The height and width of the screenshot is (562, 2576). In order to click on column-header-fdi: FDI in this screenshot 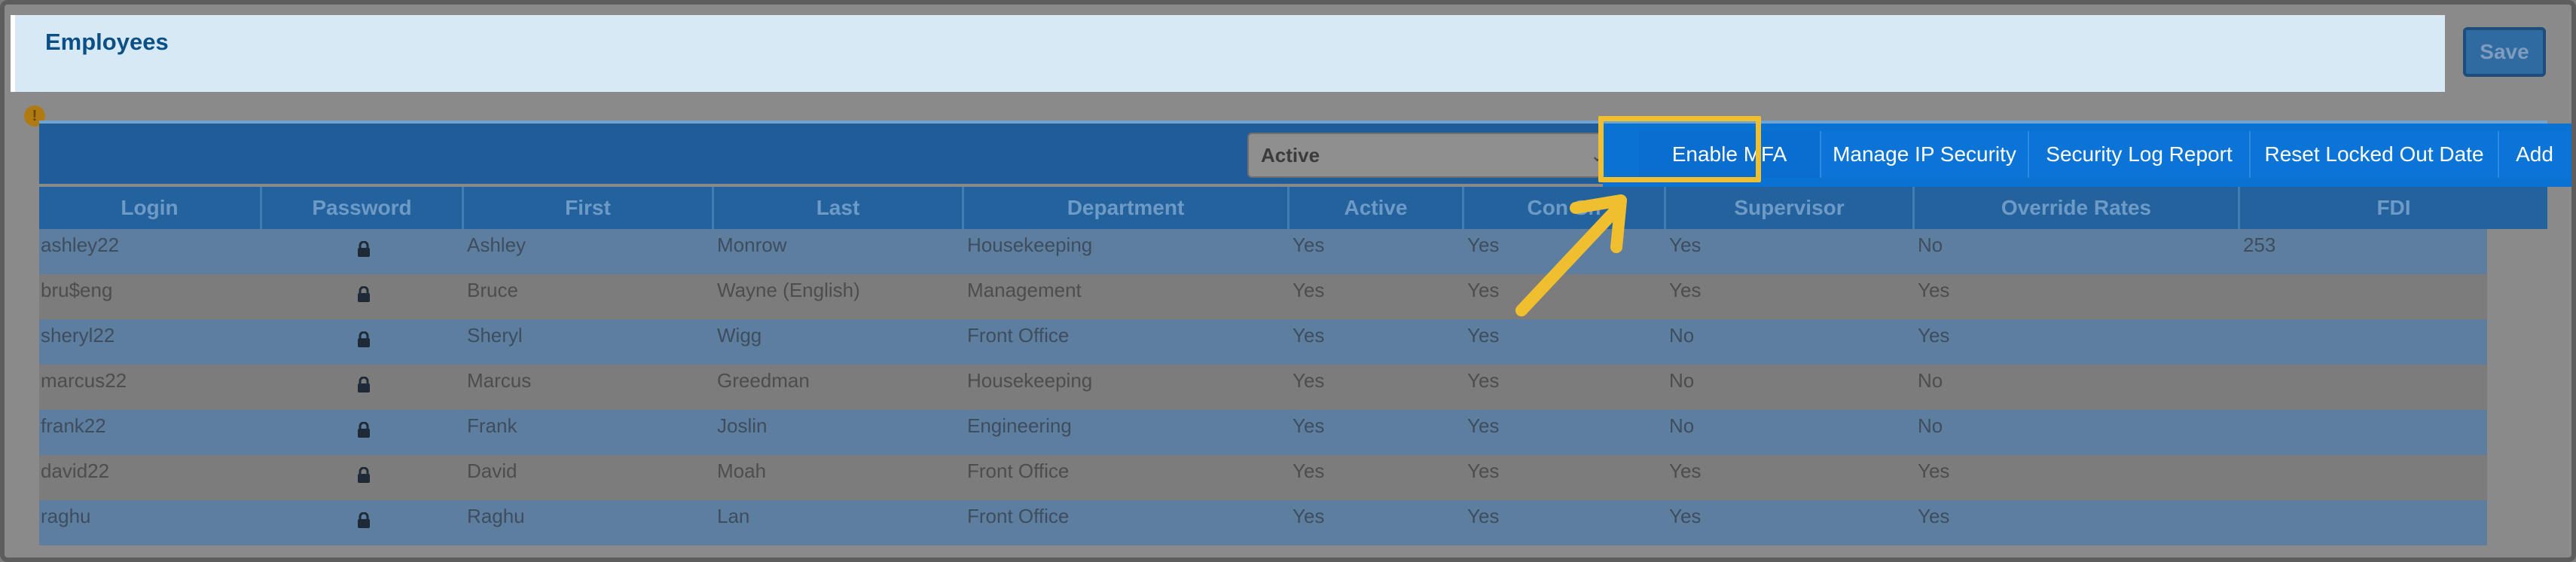, I will do `click(2394, 208)`.